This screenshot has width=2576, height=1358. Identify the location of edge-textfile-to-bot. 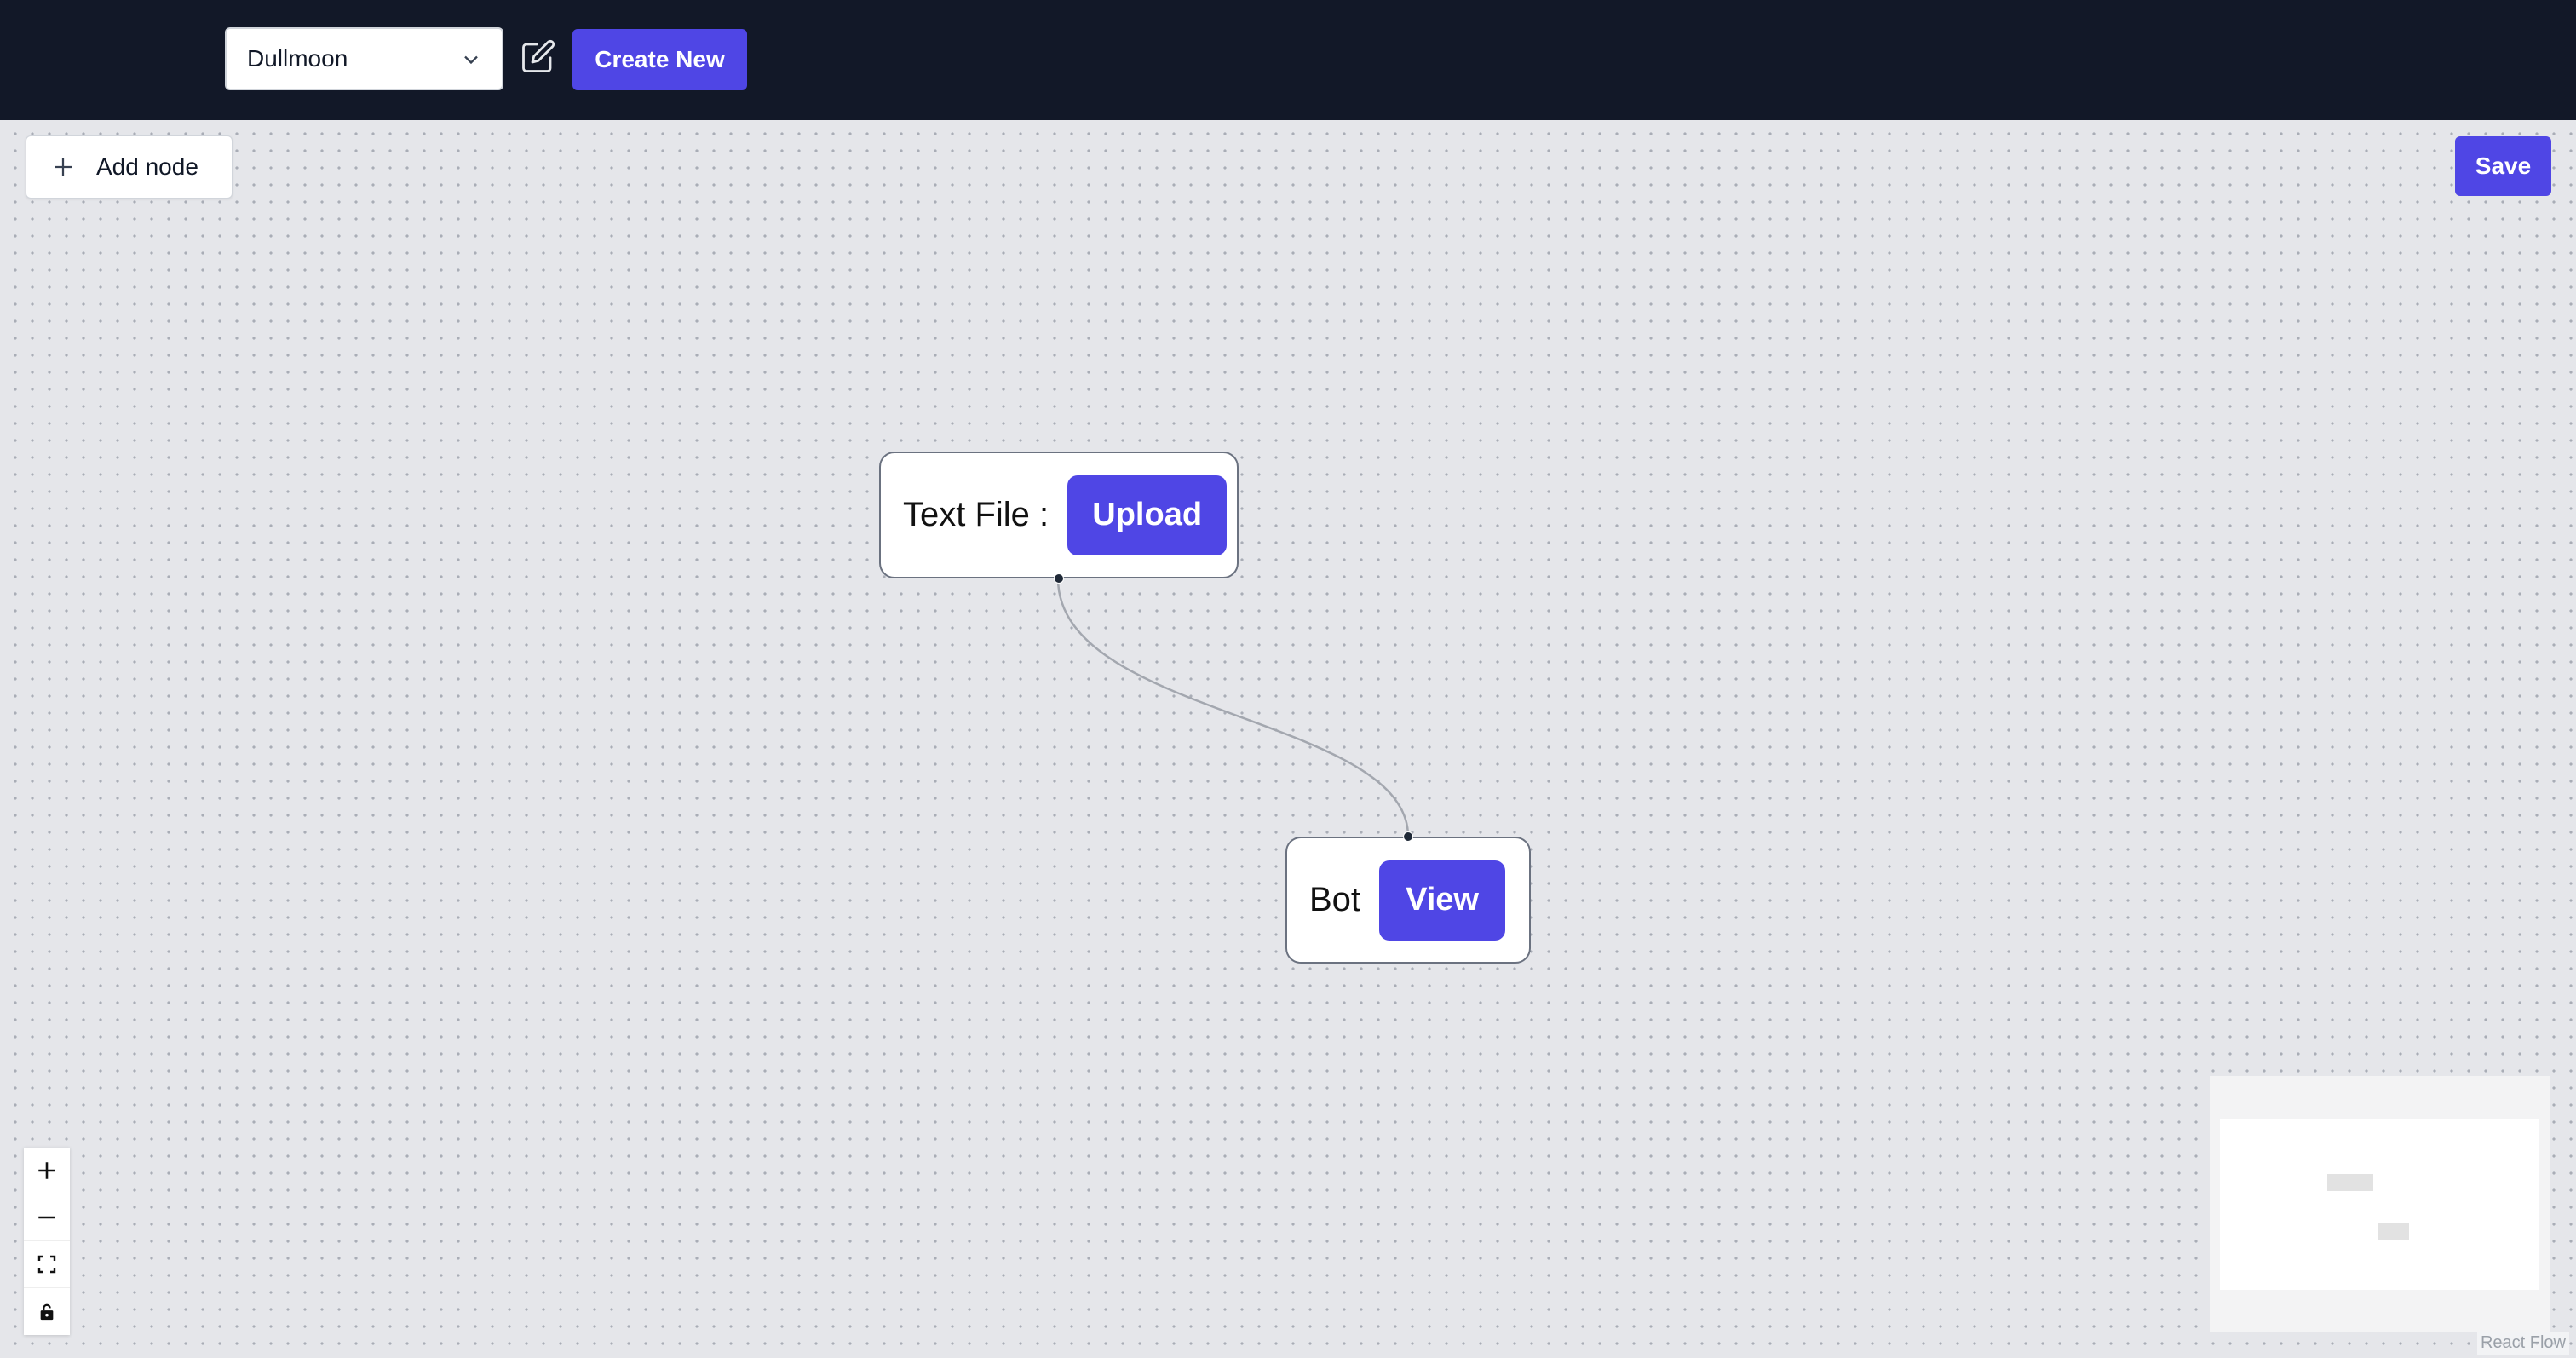
(1233, 707).